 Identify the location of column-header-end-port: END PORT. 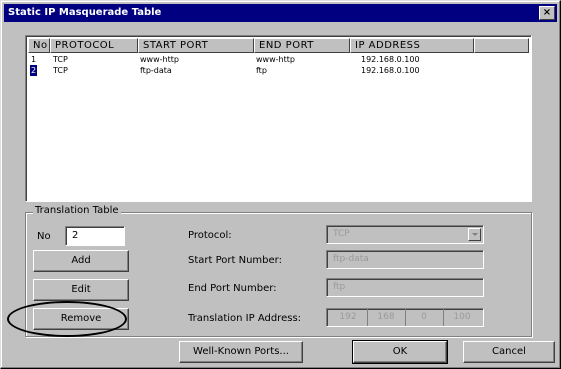
(302, 45).